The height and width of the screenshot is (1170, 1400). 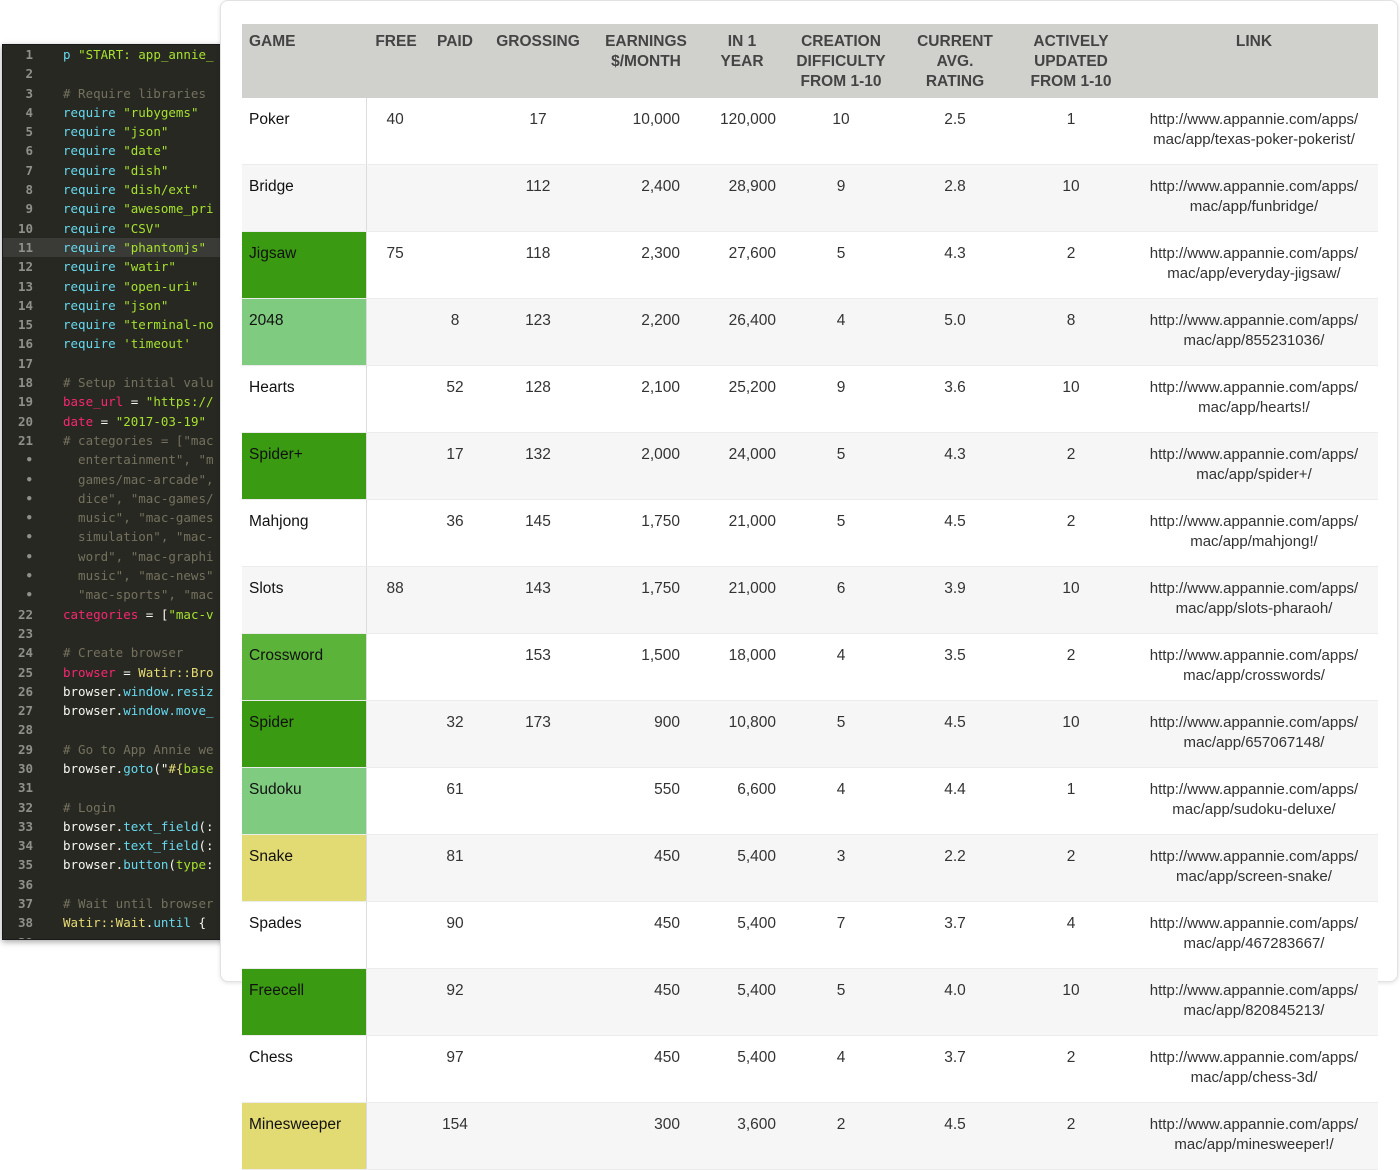 I want to click on code-line: 33 browser.text_field(:, so click(x=116, y=826).